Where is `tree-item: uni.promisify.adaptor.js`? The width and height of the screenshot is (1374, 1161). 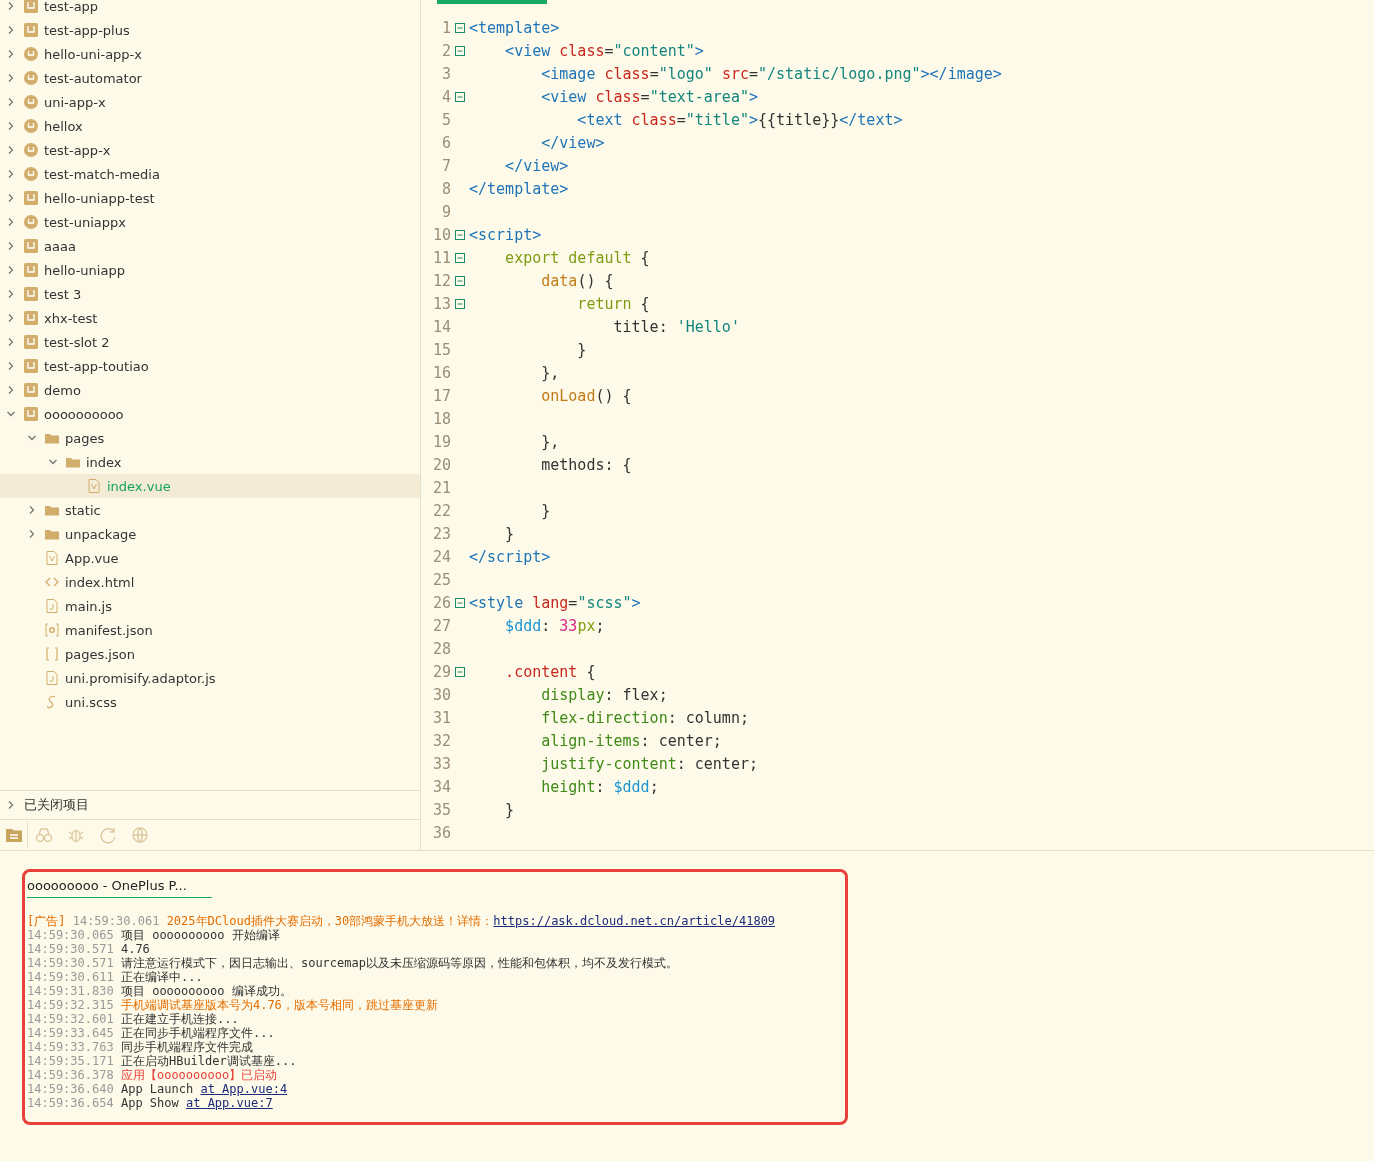 tree-item: uni.promisify.adaptor.js is located at coordinates (210, 678).